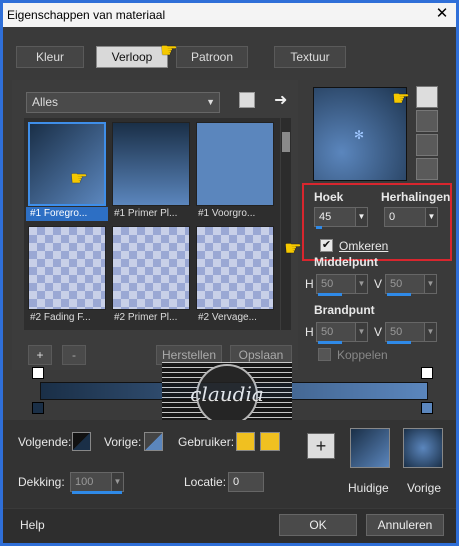 This screenshot has width=459, height=546. Describe the element at coordinates (329, 197) in the screenshot. I see `hoek-label: Hoek` at that location.